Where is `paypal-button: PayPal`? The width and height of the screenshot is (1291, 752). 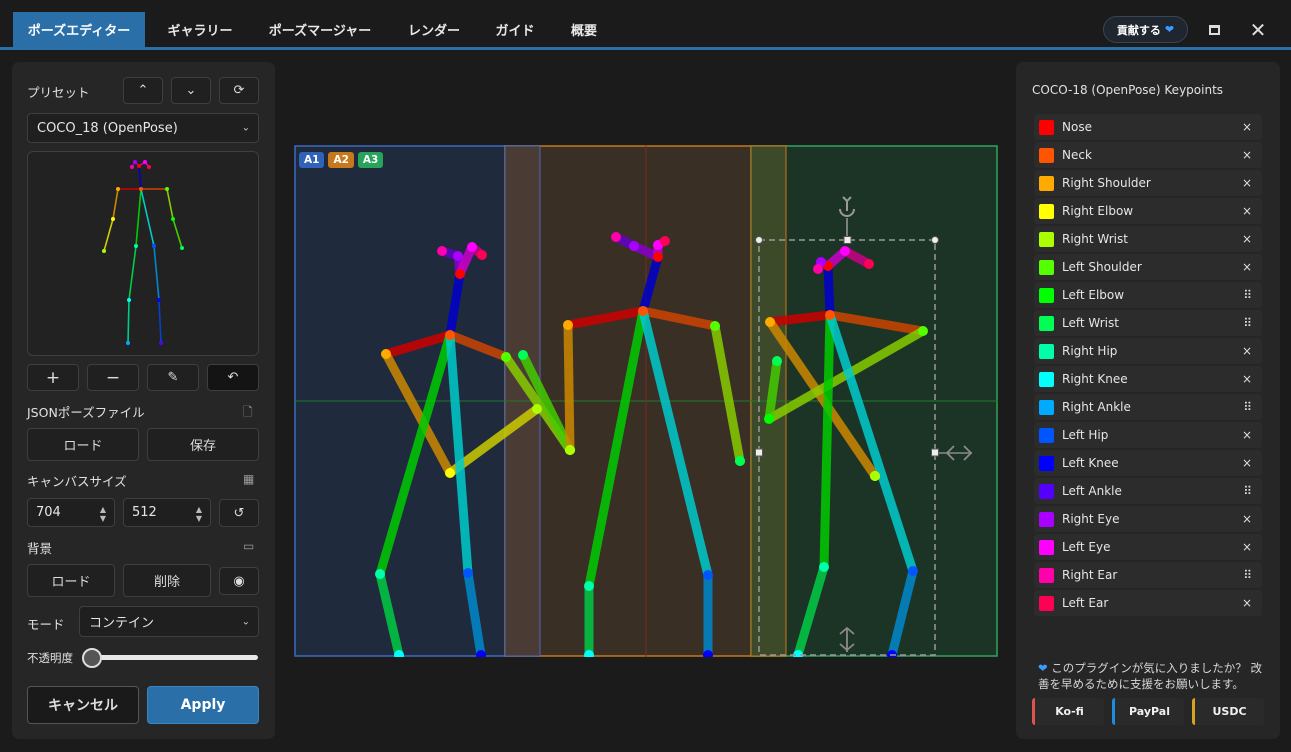 paypal-button: PayPal is located at coordinates (1148, 711).